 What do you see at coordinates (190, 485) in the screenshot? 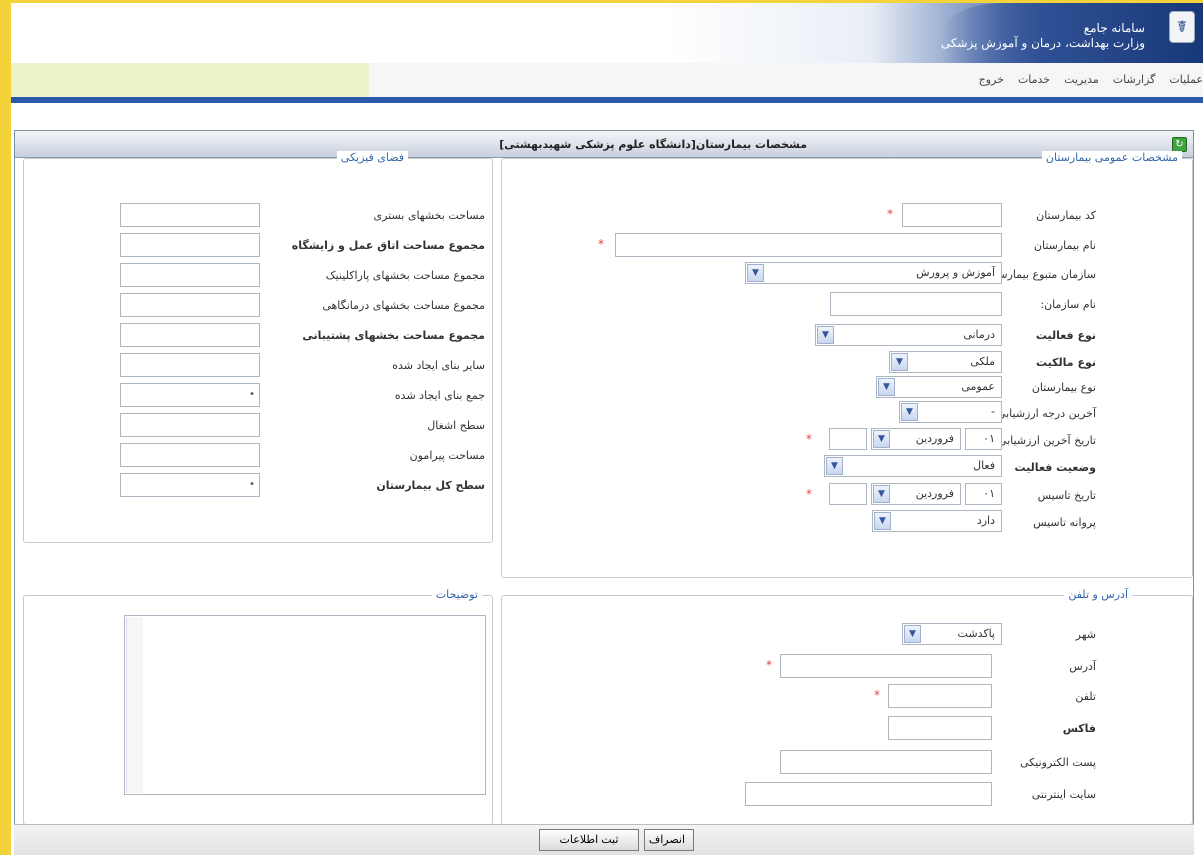
I see `total-hospital-area-input: •` at bounding box center [190, 485].